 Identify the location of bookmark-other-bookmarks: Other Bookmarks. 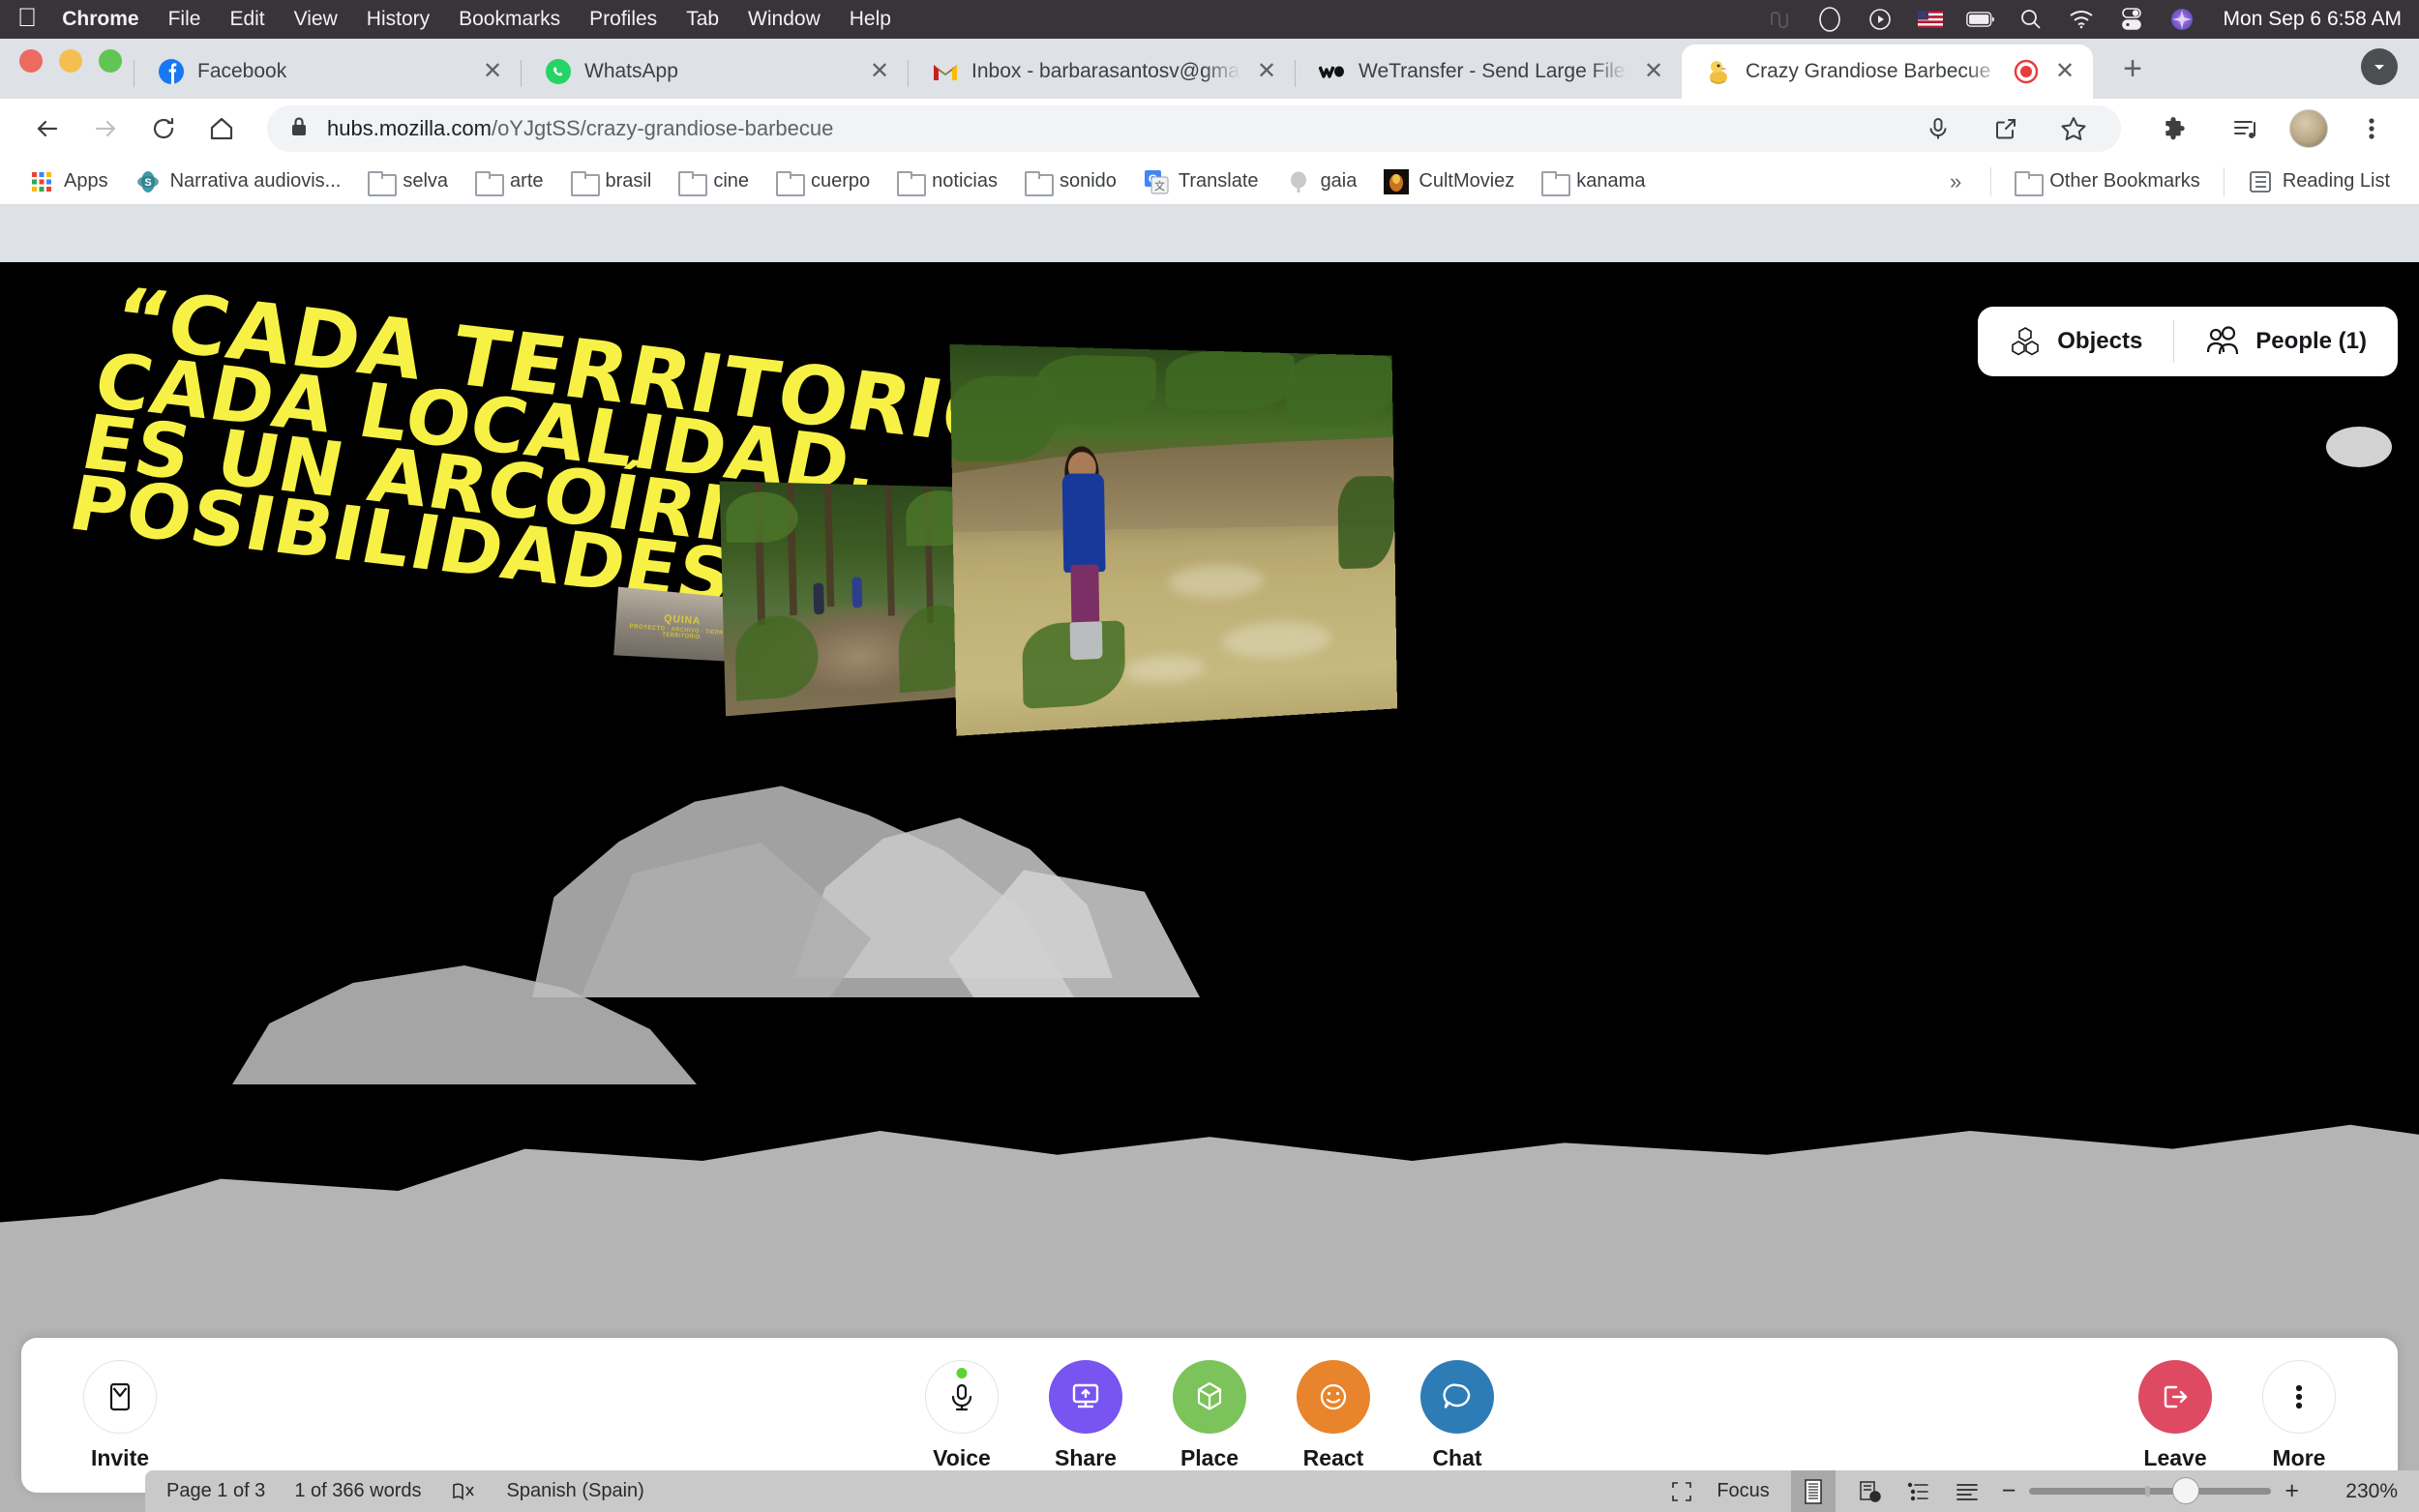
(2108, 181).